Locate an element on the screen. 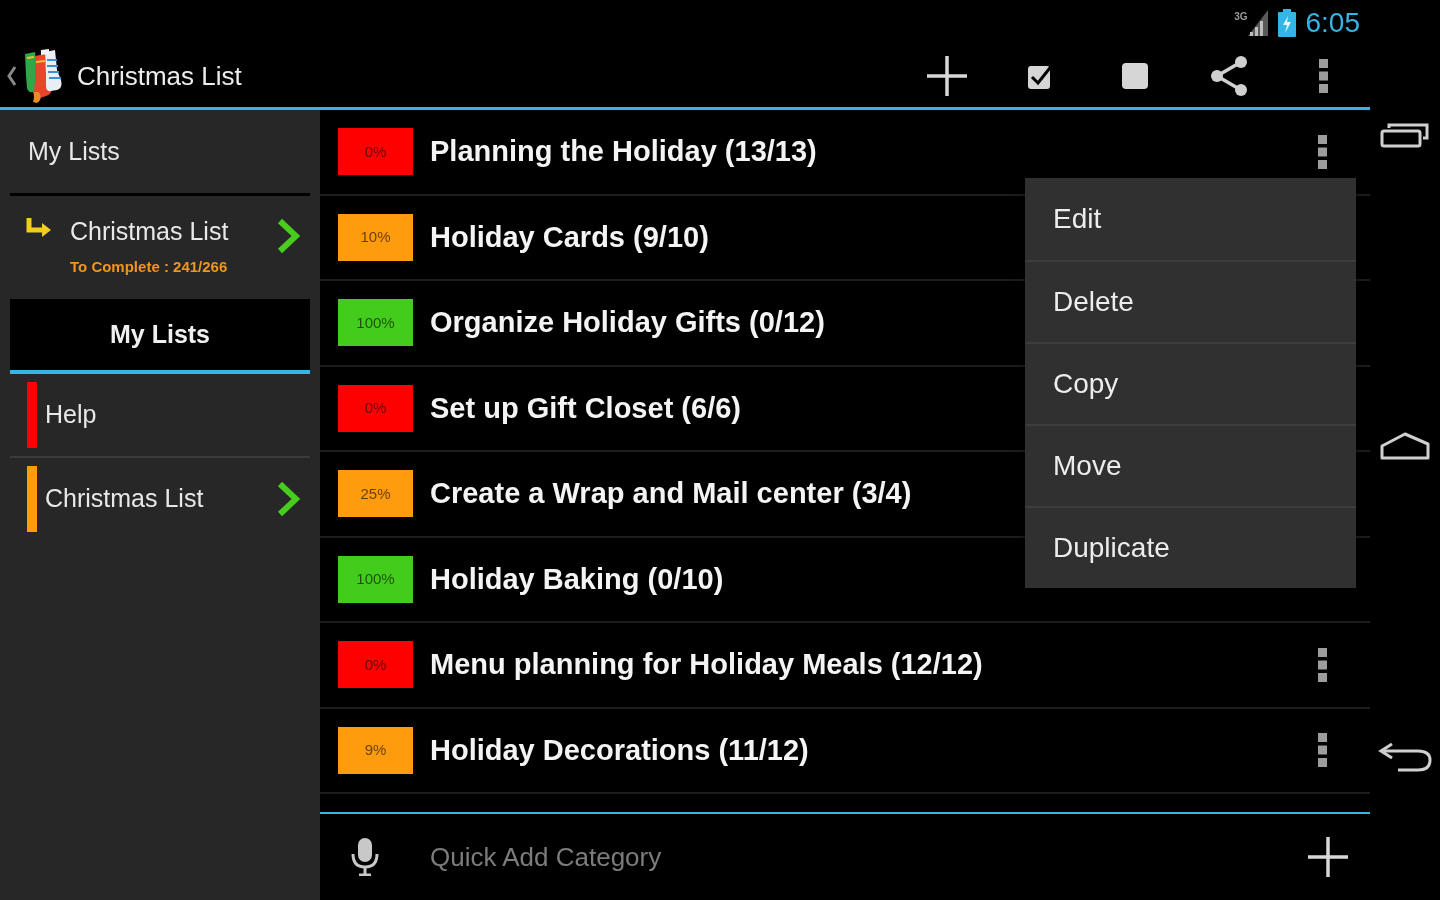 This screenshot has width=1440, height=900. category-title: Set up Gift Closet (6/6) is located at coordinates (585, 408).